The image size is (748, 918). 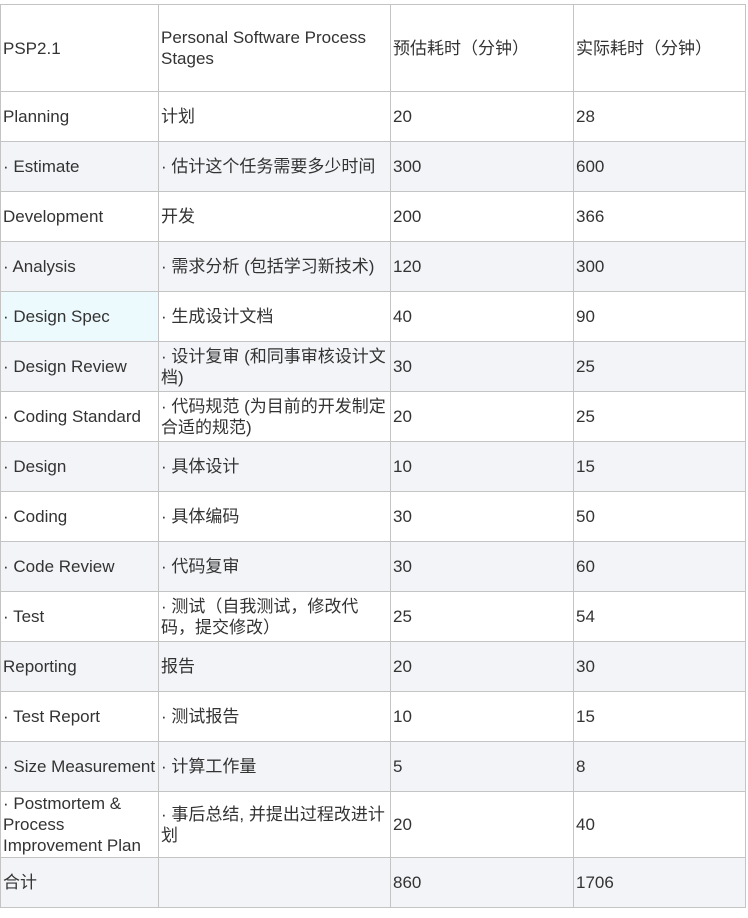 I want to click on stage-cell: Development, so click(x=79, y=216).